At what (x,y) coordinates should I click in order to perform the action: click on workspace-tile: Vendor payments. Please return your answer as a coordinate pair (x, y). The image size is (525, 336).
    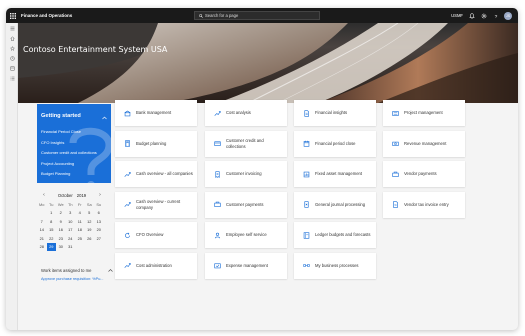
    Looking at the image, I should click on (424, 174).